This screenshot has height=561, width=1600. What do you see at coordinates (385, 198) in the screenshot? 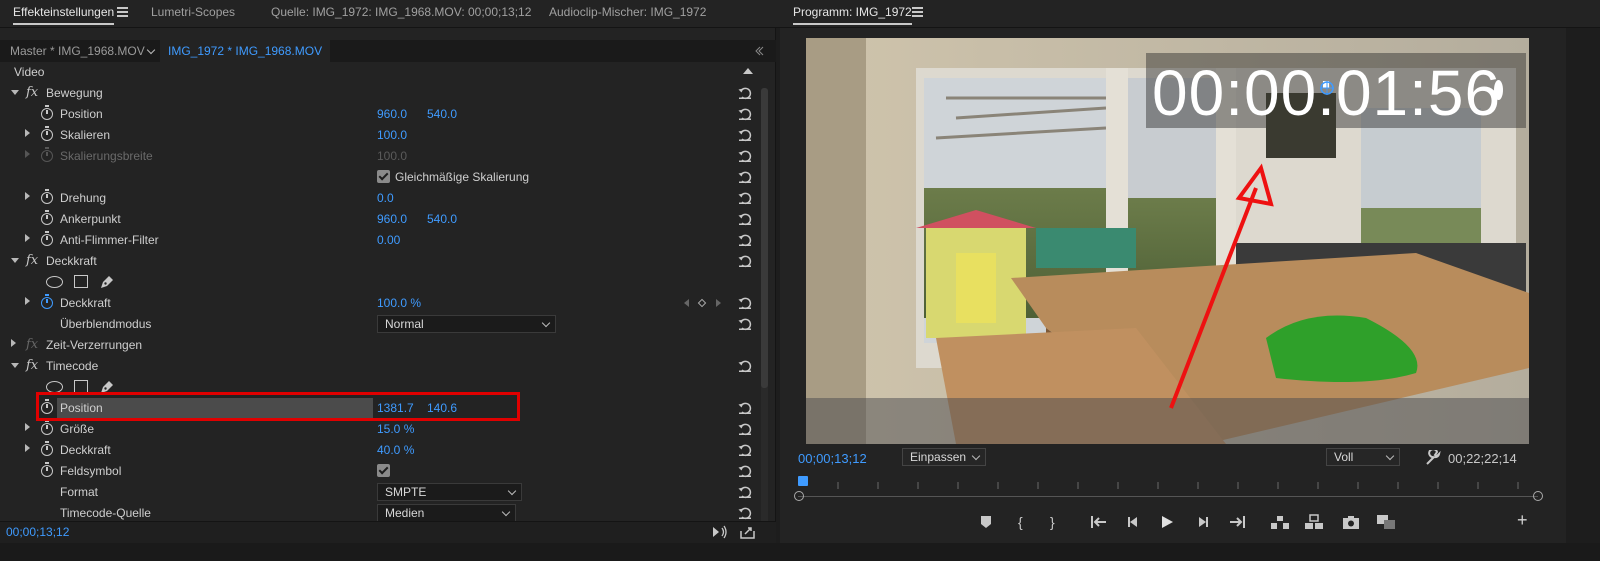
I see `drehung-value: 0.0` at bounding box center [385, 198].